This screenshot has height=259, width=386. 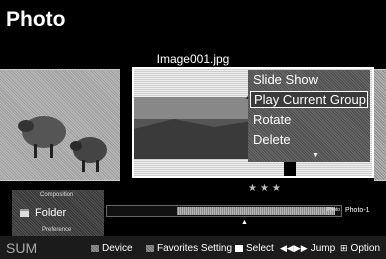 I want to click on image-filename: Image001.jpg, so click(x=193, y=59).